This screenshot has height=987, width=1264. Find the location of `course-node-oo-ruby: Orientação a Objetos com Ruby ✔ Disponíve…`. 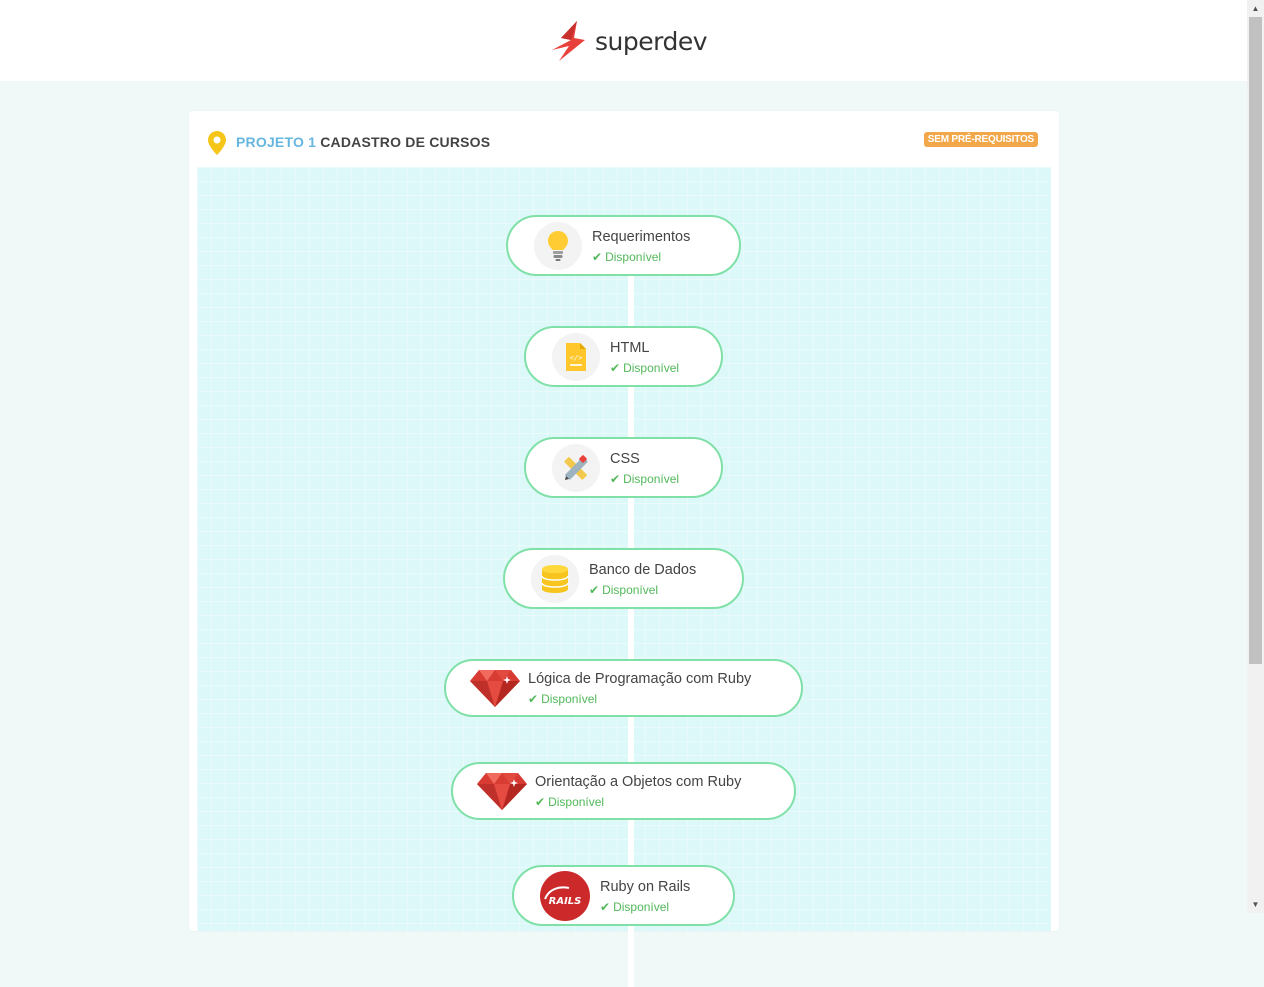

course-node-oo-ruby: Orientação a Objetos com Ruby ✔ Disponíve… is located at coordinates (623, 791).